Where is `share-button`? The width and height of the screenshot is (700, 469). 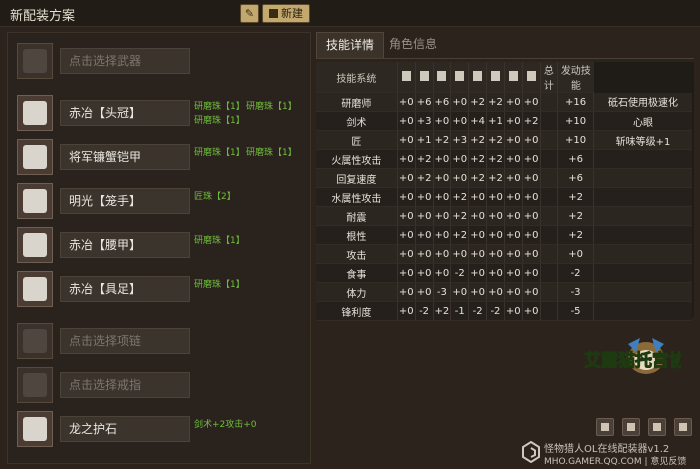 share-button is located at coordinates (683, 427).